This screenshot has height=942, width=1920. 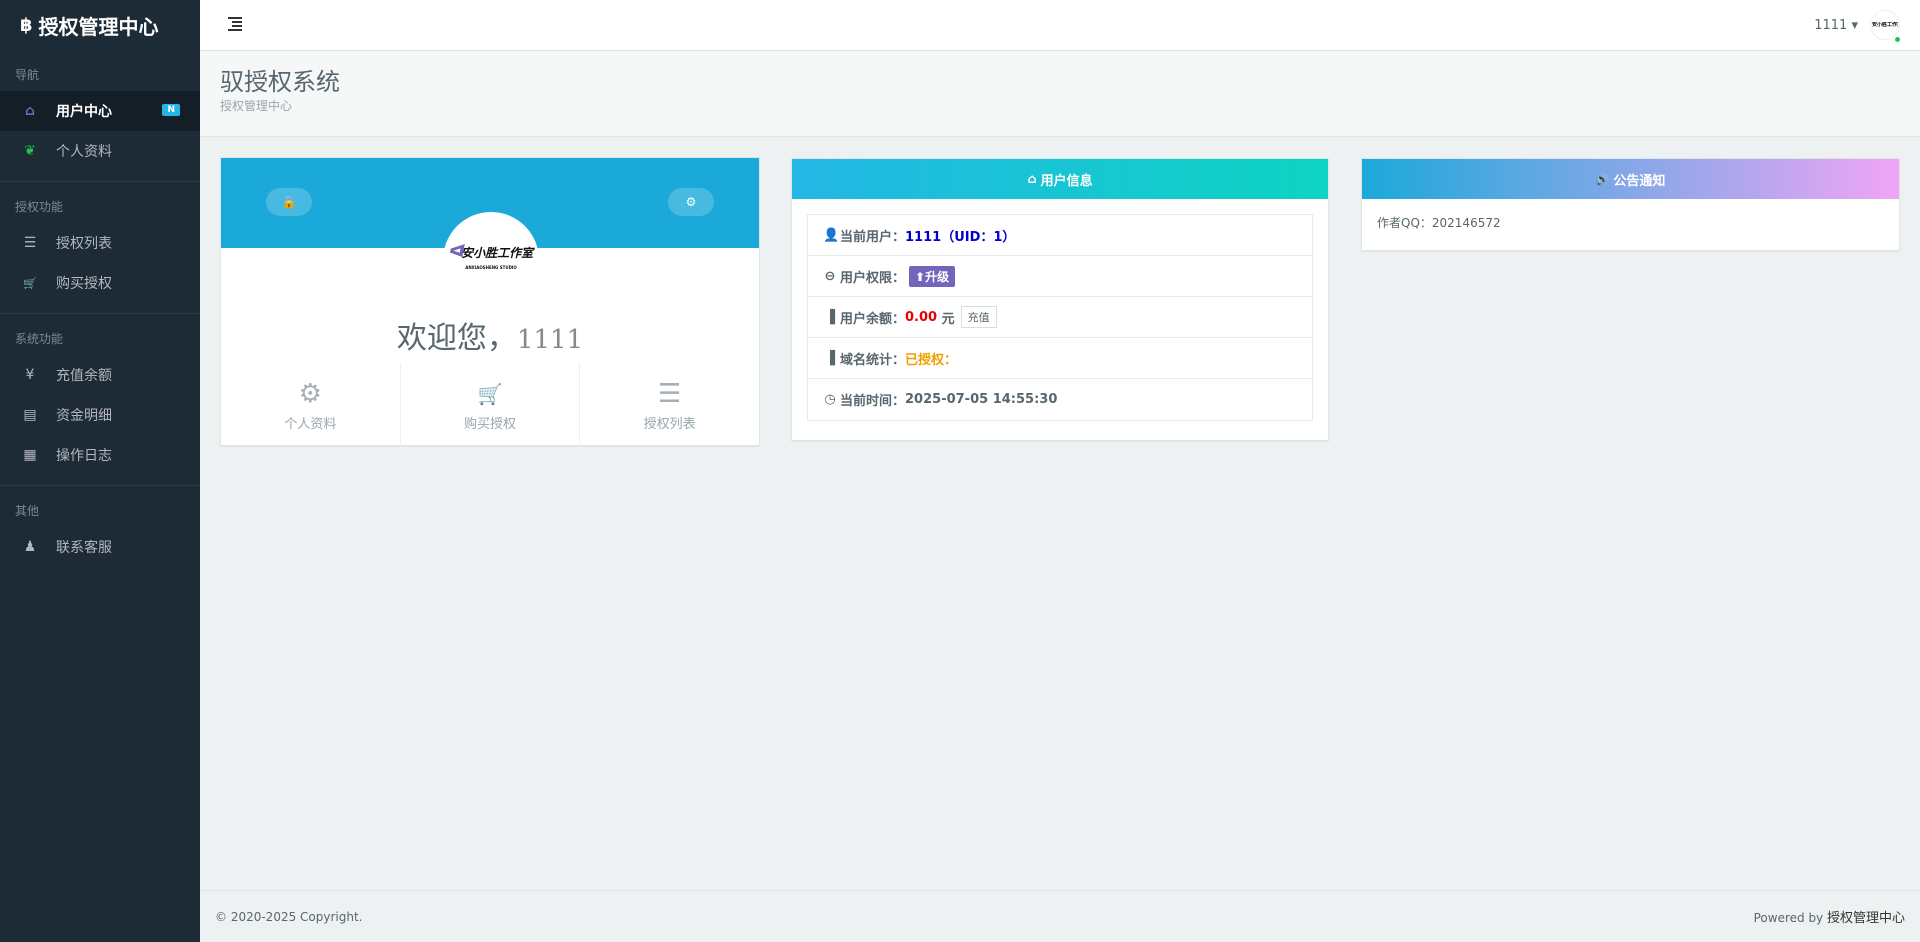 I want to click on settings-button: ⚙, so click(x=691, y=202).